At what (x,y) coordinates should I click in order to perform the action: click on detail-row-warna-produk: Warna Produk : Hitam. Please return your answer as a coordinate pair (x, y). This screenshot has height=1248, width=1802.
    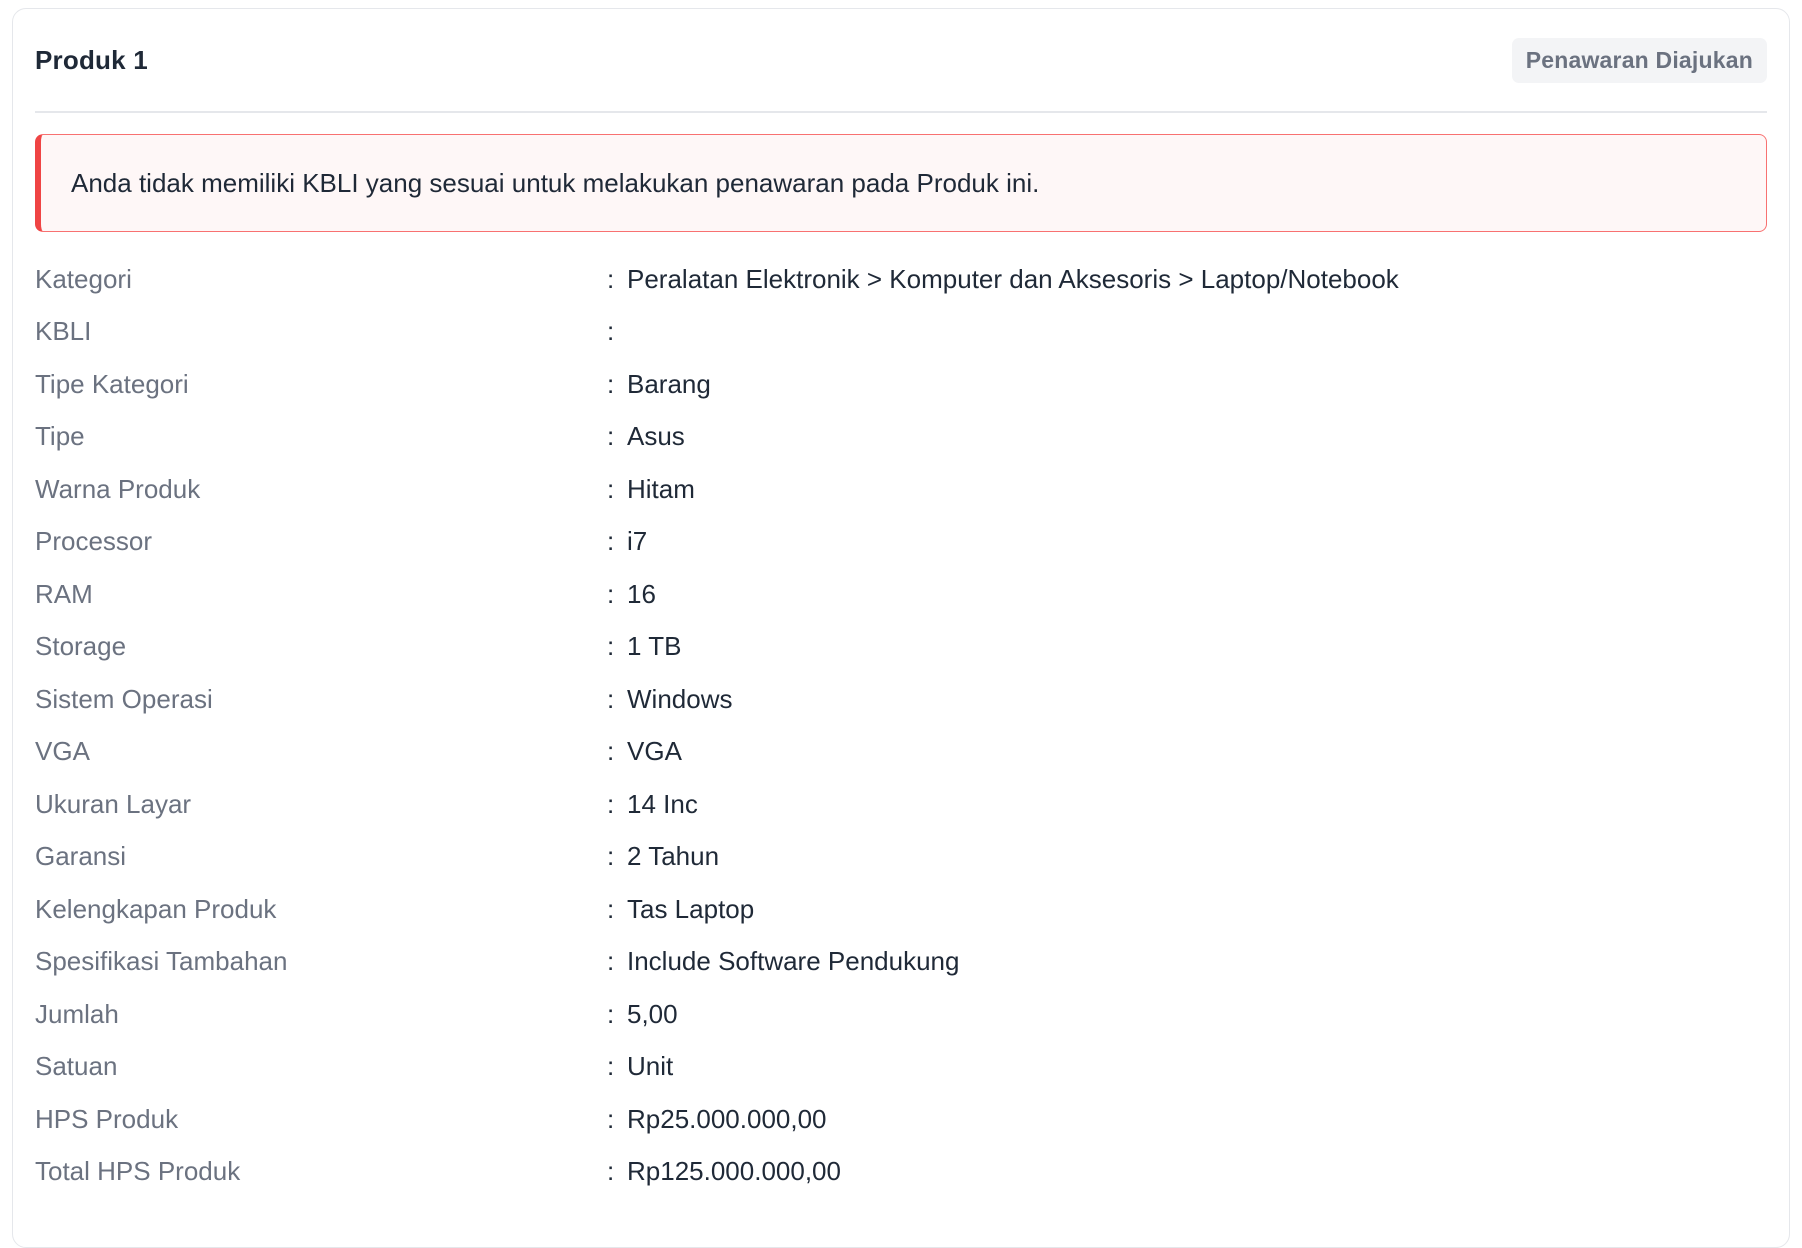
    Looking at the image, I should click on (901, 489).